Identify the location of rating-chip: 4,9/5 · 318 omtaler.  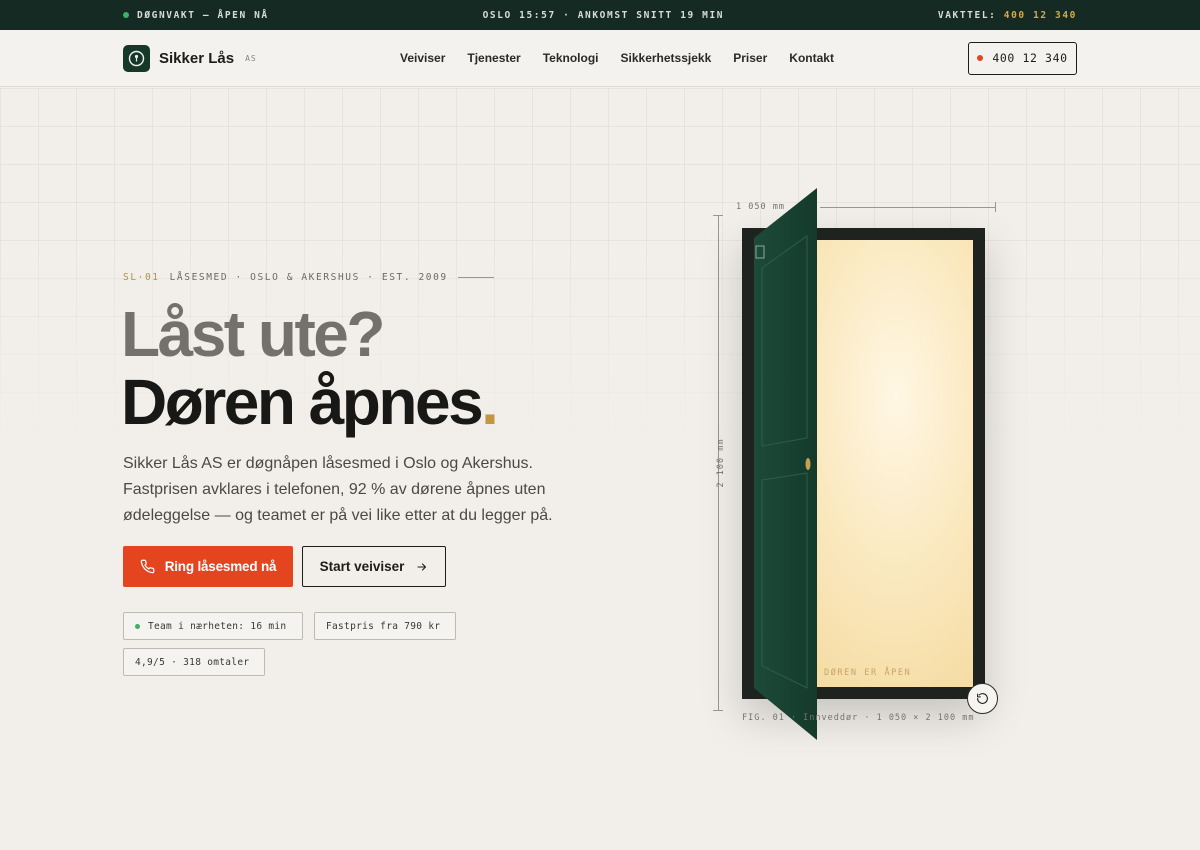
(194, 662).